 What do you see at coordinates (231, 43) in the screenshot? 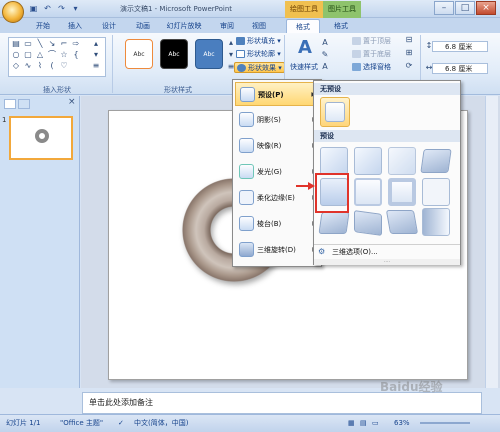
I see `style-scroll-up-icon: ▴` at bounding box center [231, 43].